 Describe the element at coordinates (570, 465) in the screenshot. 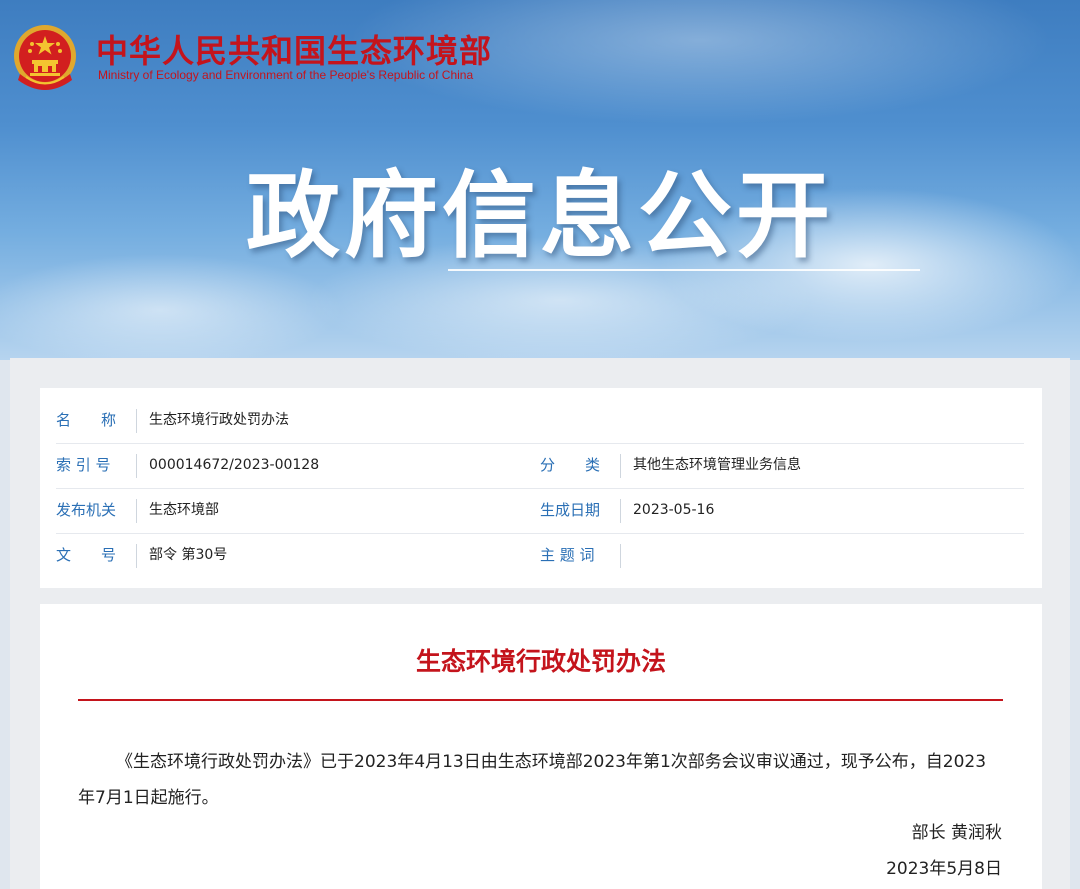

I see `category-label: 分 类` at that location.